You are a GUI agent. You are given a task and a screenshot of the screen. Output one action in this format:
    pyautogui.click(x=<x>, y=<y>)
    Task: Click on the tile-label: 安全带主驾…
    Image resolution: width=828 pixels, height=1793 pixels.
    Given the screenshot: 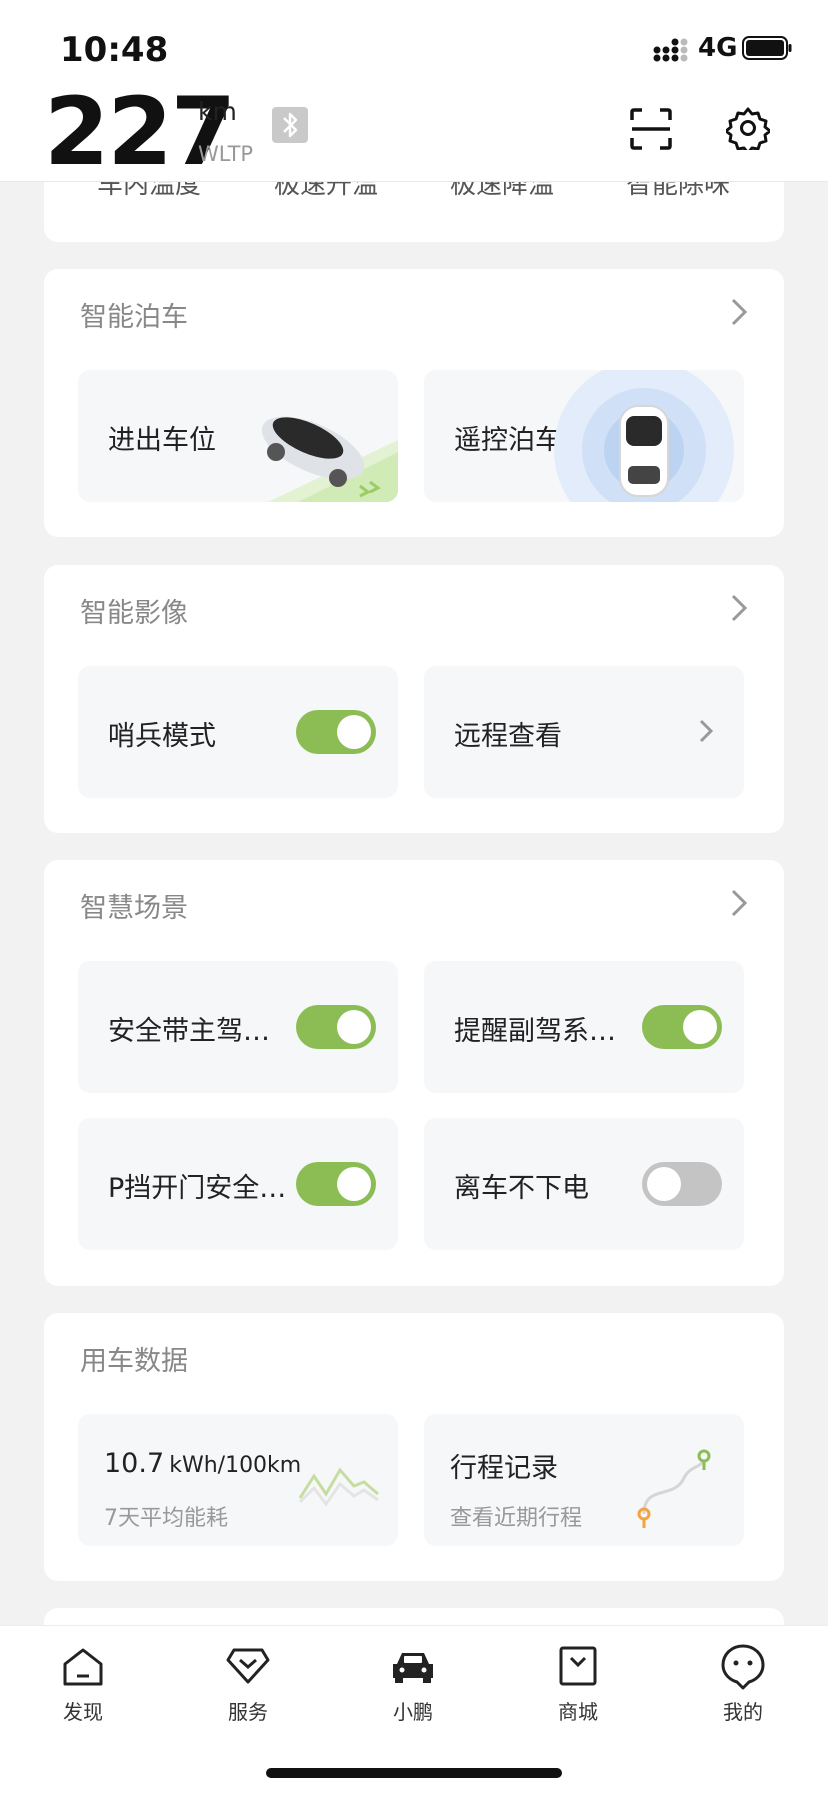 What is the action you would take?
    pyautogui.click(x=189, y=1031)
    